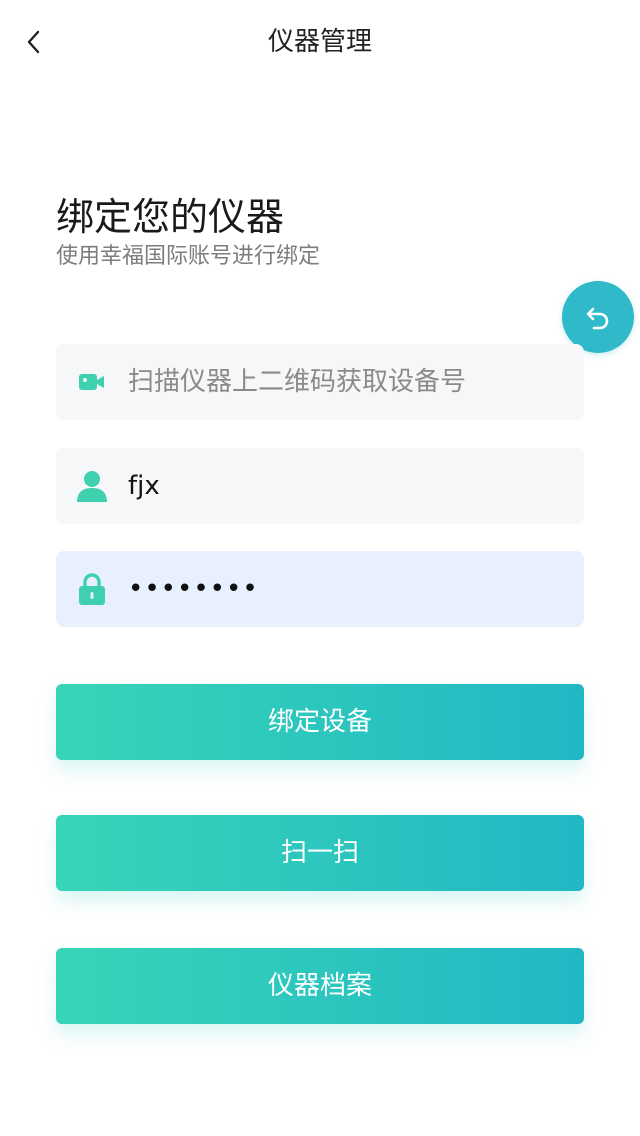 Image resolution: width=640 pixels, height=1136 pixels. Describe the element at coordinates (320, 853) in the screenshot. I see `scan-button: 扫一扫` at that location.